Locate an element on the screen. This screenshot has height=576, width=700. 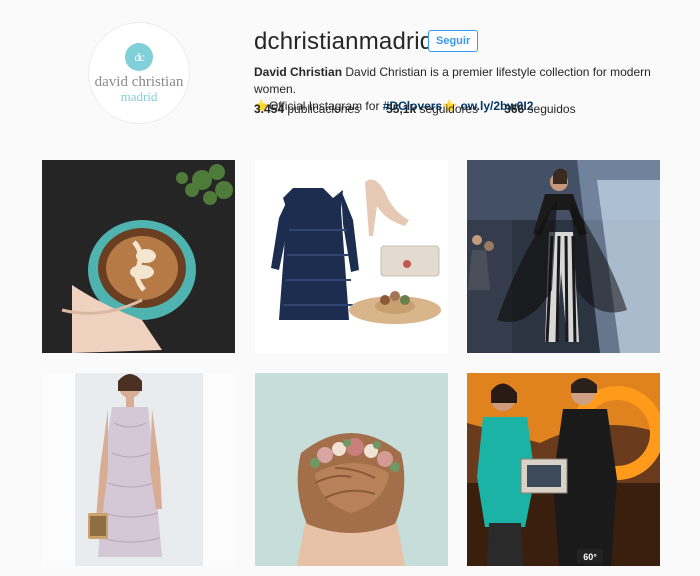
avatar-brand-line2: madrid is located at coordinates (139, 96).